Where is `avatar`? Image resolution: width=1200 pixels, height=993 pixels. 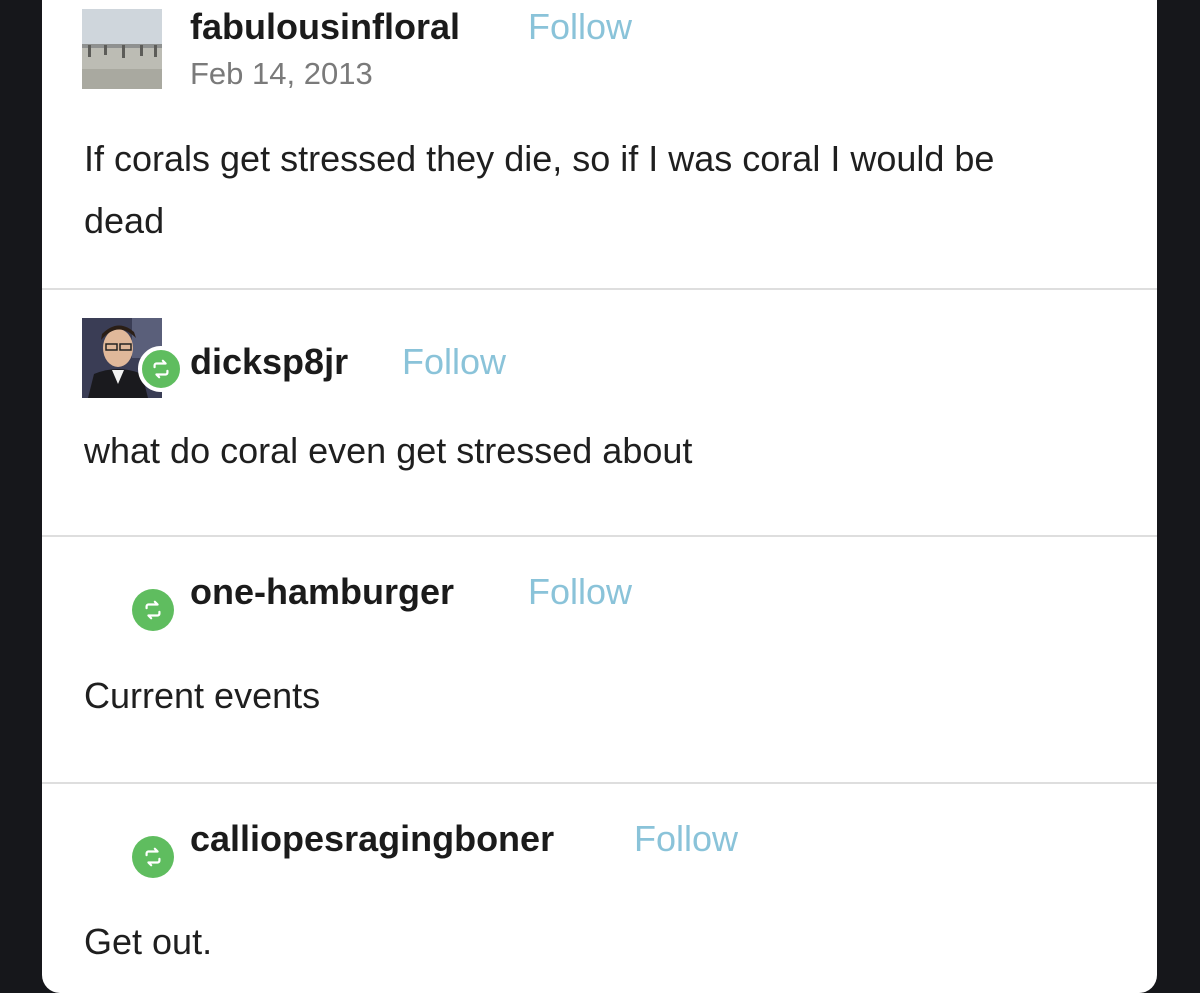
avatar is located at coordinates (122, 49).